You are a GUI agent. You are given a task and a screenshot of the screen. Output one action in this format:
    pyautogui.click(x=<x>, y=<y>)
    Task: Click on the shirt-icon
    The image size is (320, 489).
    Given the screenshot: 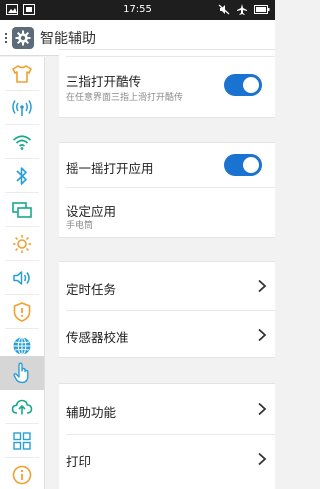 What is the action you would take?
    pyautogui.click(x=22, y=73)
    